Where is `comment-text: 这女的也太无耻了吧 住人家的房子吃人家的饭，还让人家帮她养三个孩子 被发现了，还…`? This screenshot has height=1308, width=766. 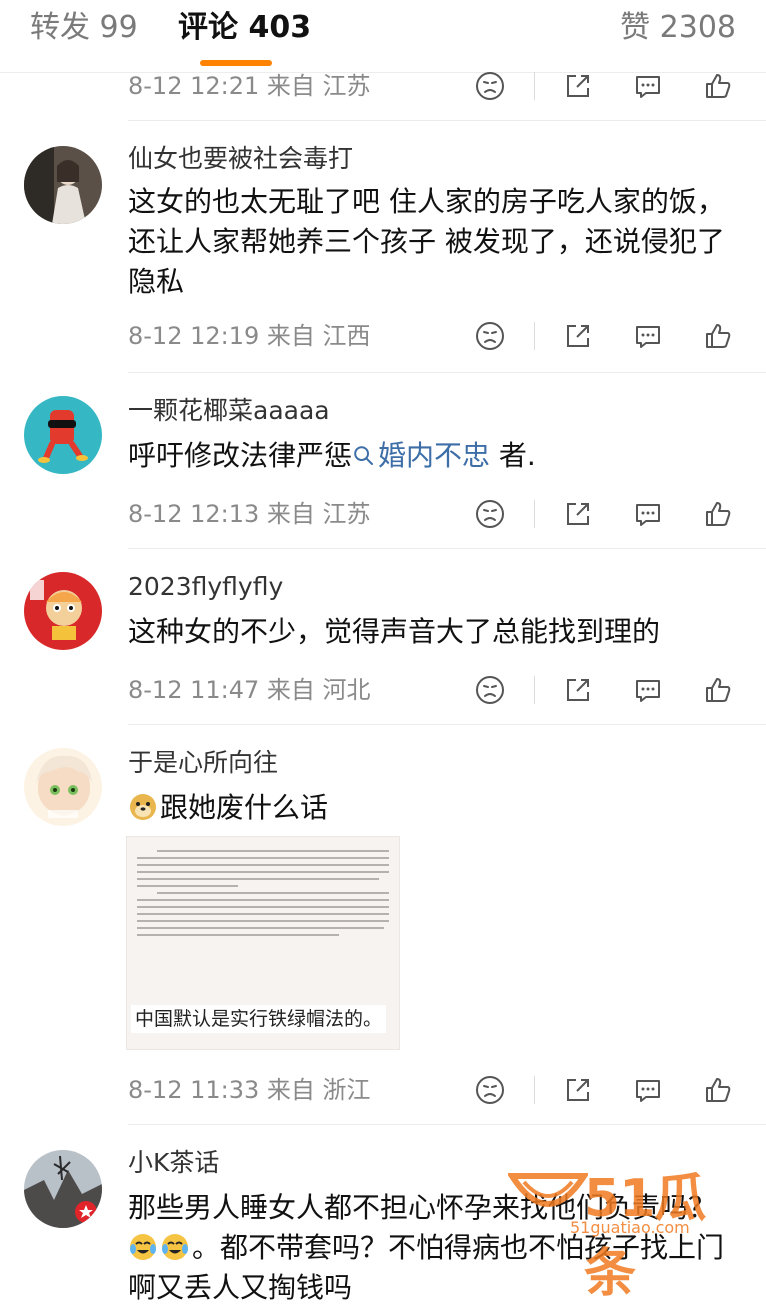 comment-text: 这女的也太无耻了吧 住人家的房子吃人家的饭，还让人家帮她养三个孩子 被发现了，还… is located at coordinates (426, 241).